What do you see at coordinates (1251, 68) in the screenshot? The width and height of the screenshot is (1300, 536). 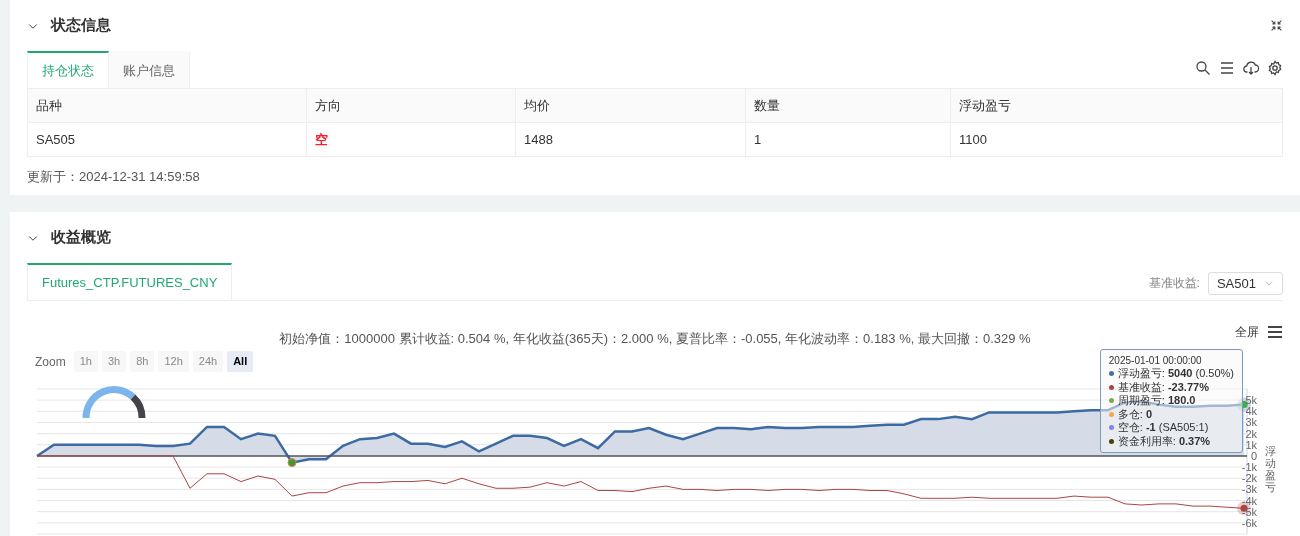 I see `cloud-download-icon` at bounding box center [1251, 68].